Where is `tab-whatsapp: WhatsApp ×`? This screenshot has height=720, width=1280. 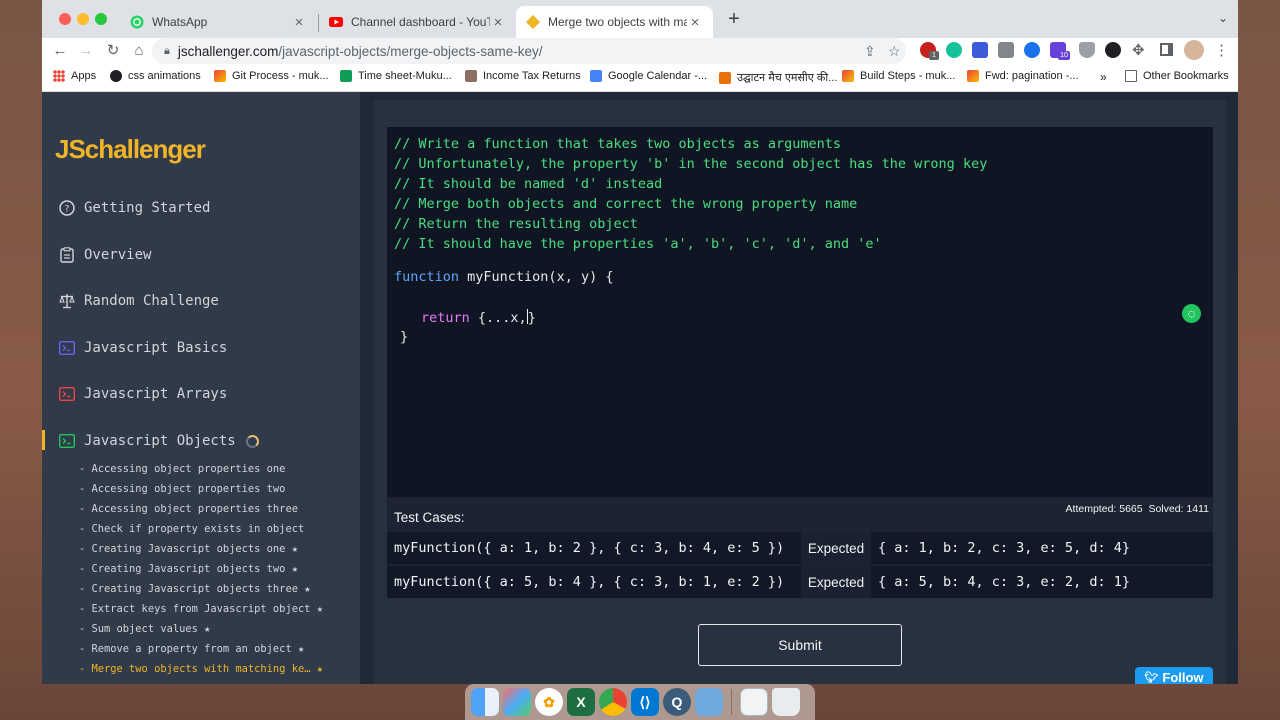
tab-whatsapp: WhatsApp × is located at coordinates (218, 22).